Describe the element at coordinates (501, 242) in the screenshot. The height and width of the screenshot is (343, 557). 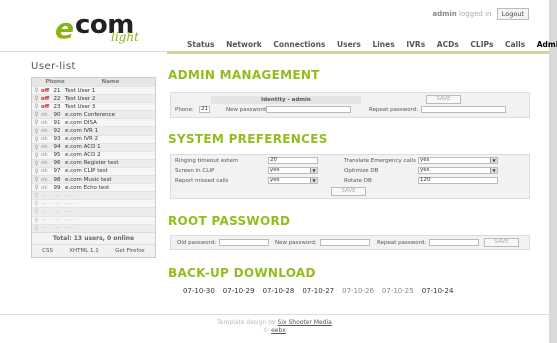
I see `root-save-button: SAVE` at that location.